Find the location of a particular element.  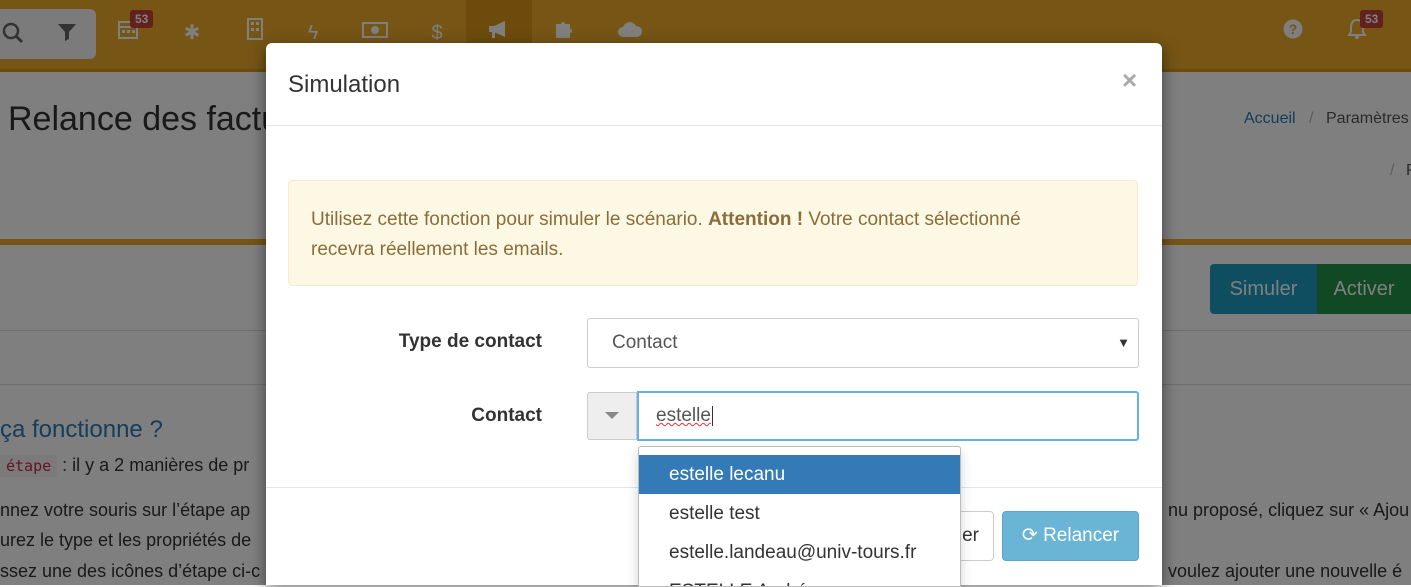

autocomplete-item: estelle.landeau@univ-tours.fr is located at coordinates (799, 552).